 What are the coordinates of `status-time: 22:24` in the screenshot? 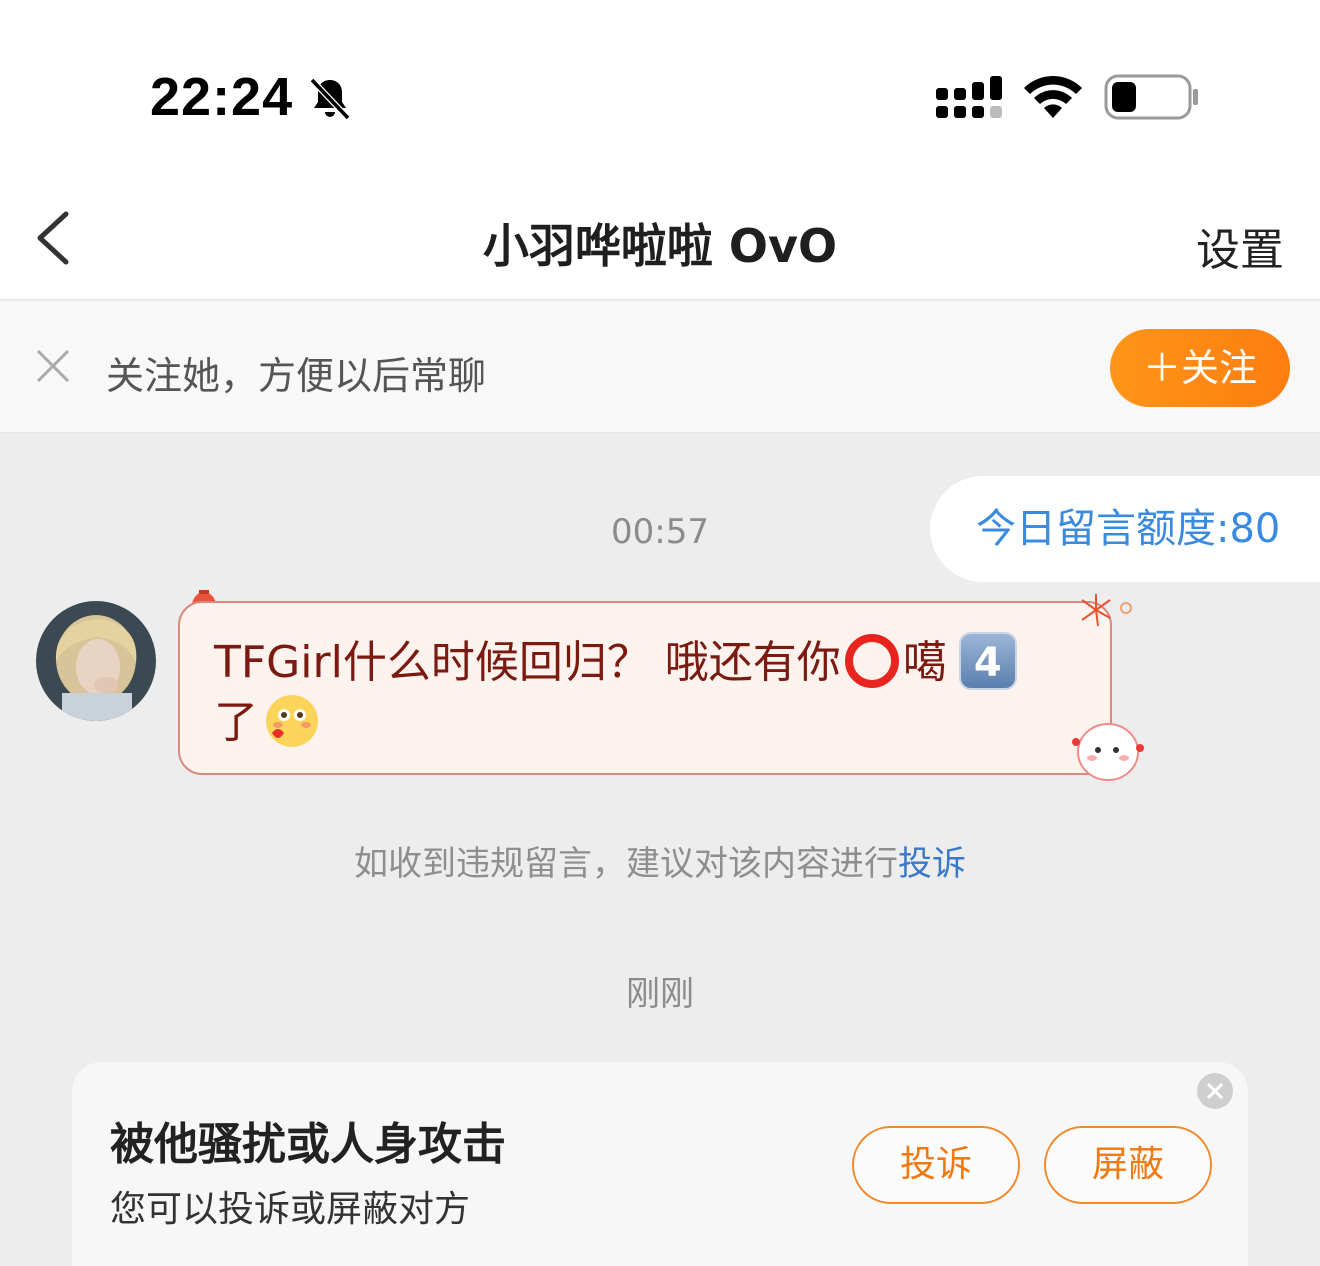 It's located at (222, 97).